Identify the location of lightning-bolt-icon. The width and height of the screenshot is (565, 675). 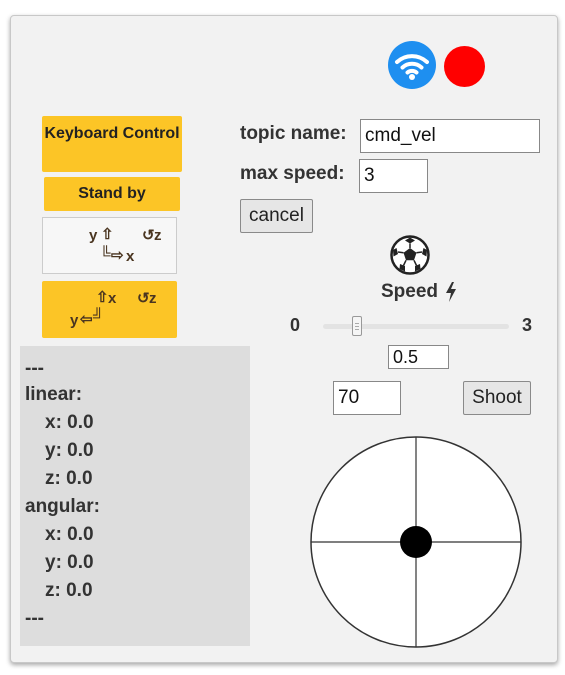
(451, 292).